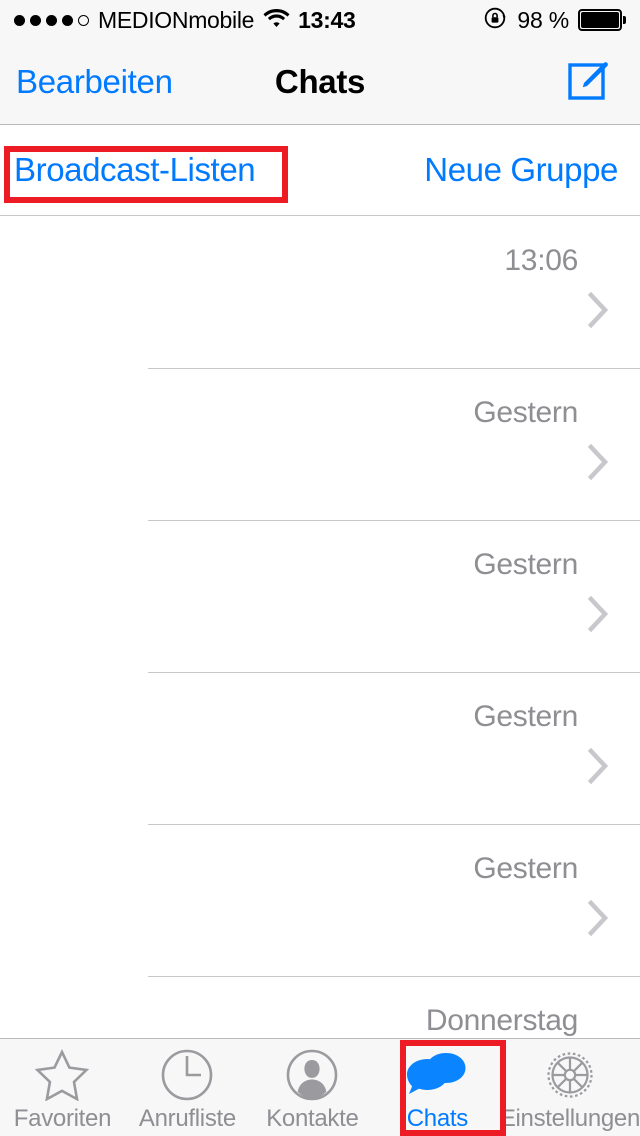 The height and width of the screenshot is (1136, 640). I want to click on chat-timestamp: Donnerstag, so click(501, 1020).